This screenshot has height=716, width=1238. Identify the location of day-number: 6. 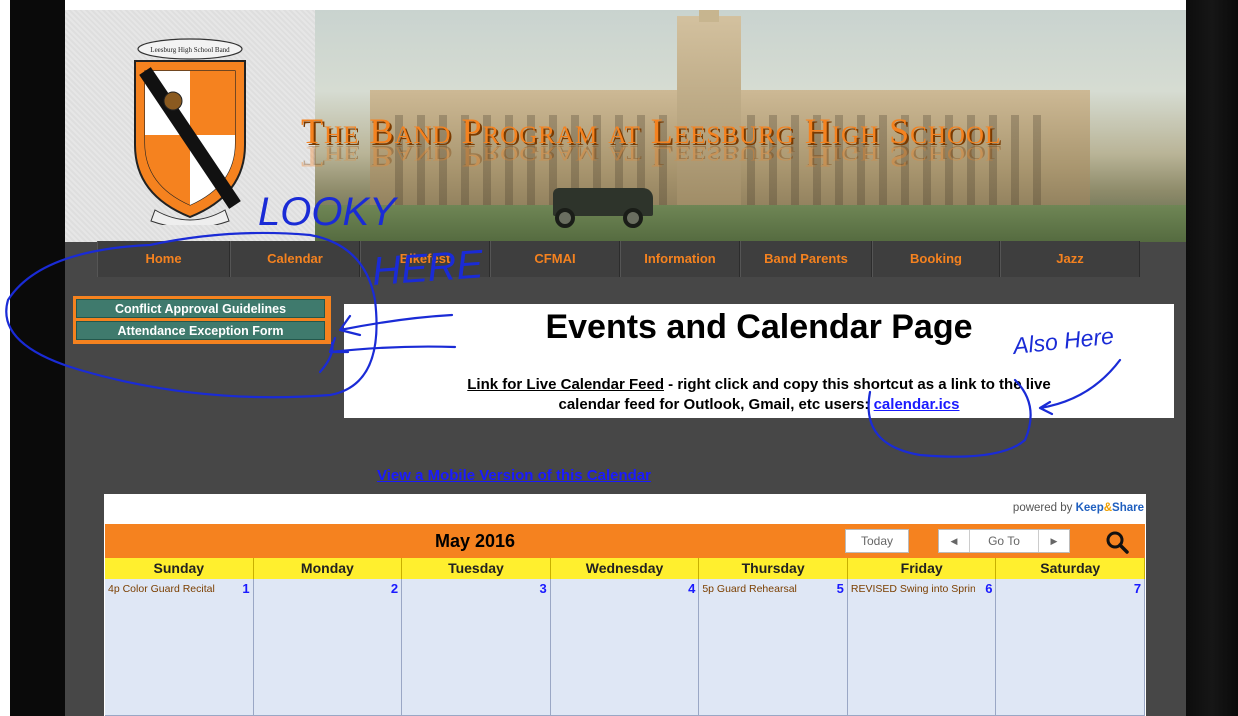
(988, 588).